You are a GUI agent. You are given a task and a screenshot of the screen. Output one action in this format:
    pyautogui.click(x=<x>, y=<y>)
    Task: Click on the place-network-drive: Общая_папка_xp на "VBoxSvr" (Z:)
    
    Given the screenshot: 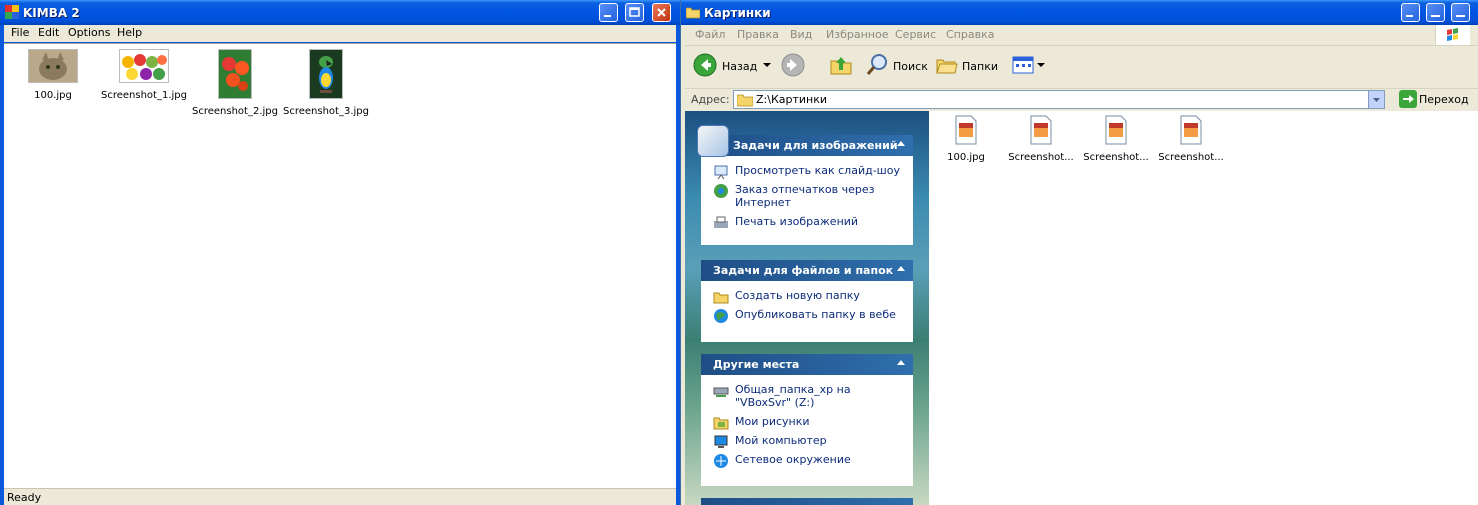 What is the action you would take?
    pyautogui.click(x=807, y=396)
    